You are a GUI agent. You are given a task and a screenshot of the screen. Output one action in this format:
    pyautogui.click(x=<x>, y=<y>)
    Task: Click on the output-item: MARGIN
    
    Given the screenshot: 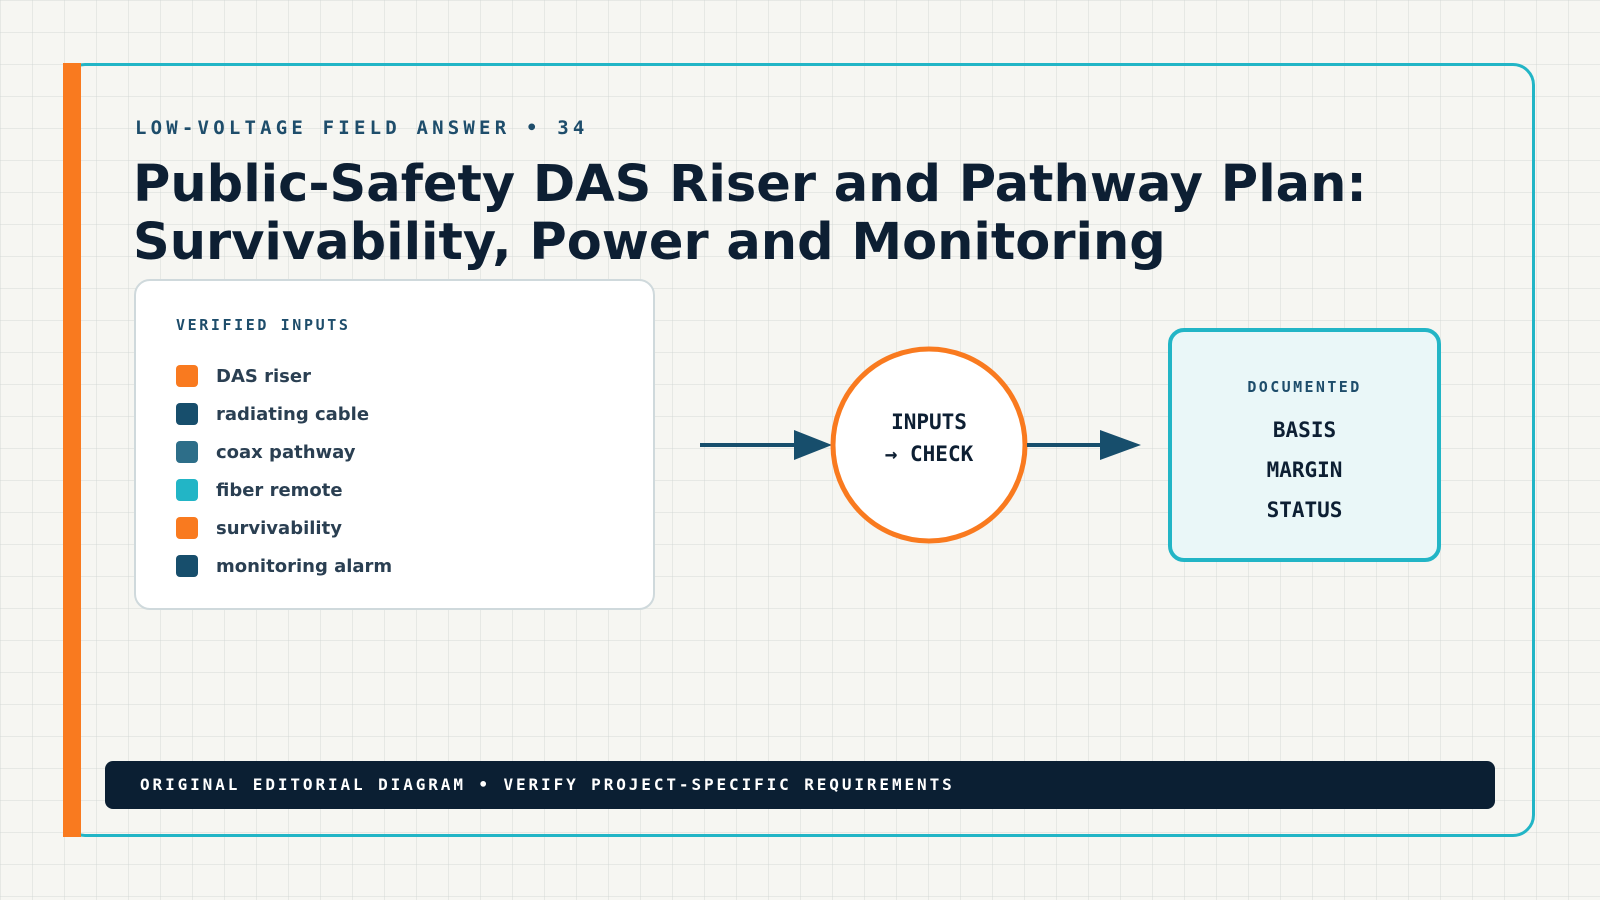 What is the action you would take?
    pyautogui.click(x=1304, y=470)
    